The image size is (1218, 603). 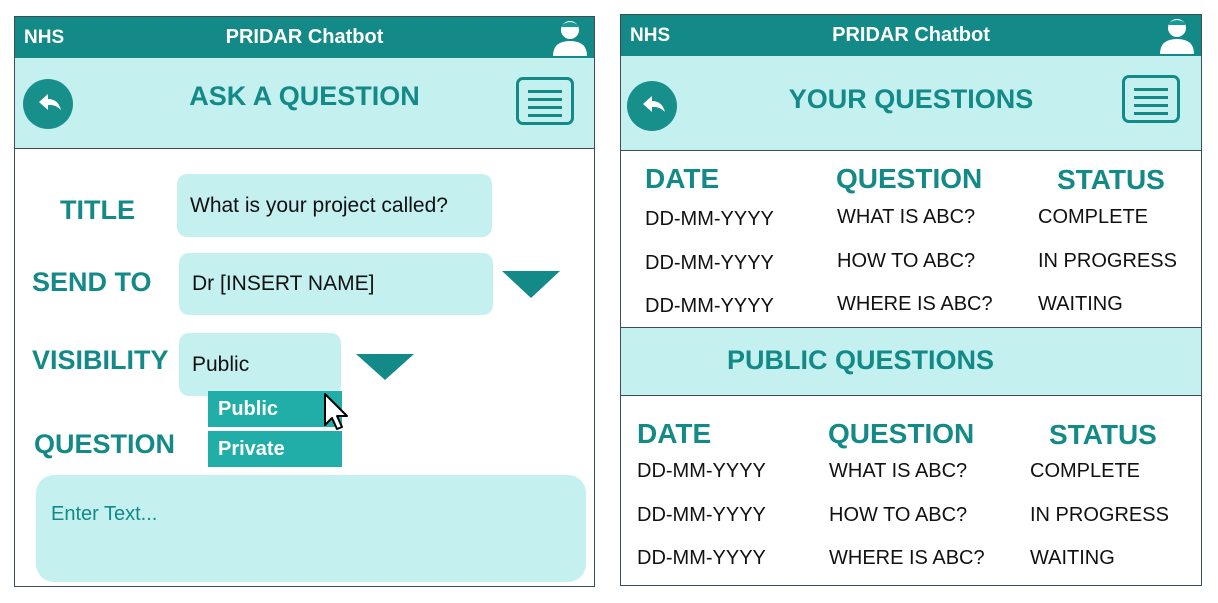 I want to click on visibility-select: Public, so click(x=260, y=364).